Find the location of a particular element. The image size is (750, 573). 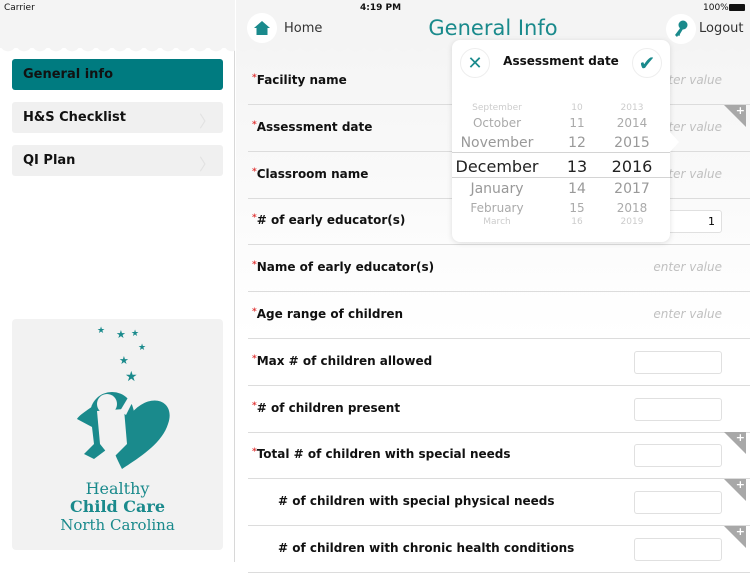

sidebar-item-label: H&S Checklist is located at coordinates (74, 117).